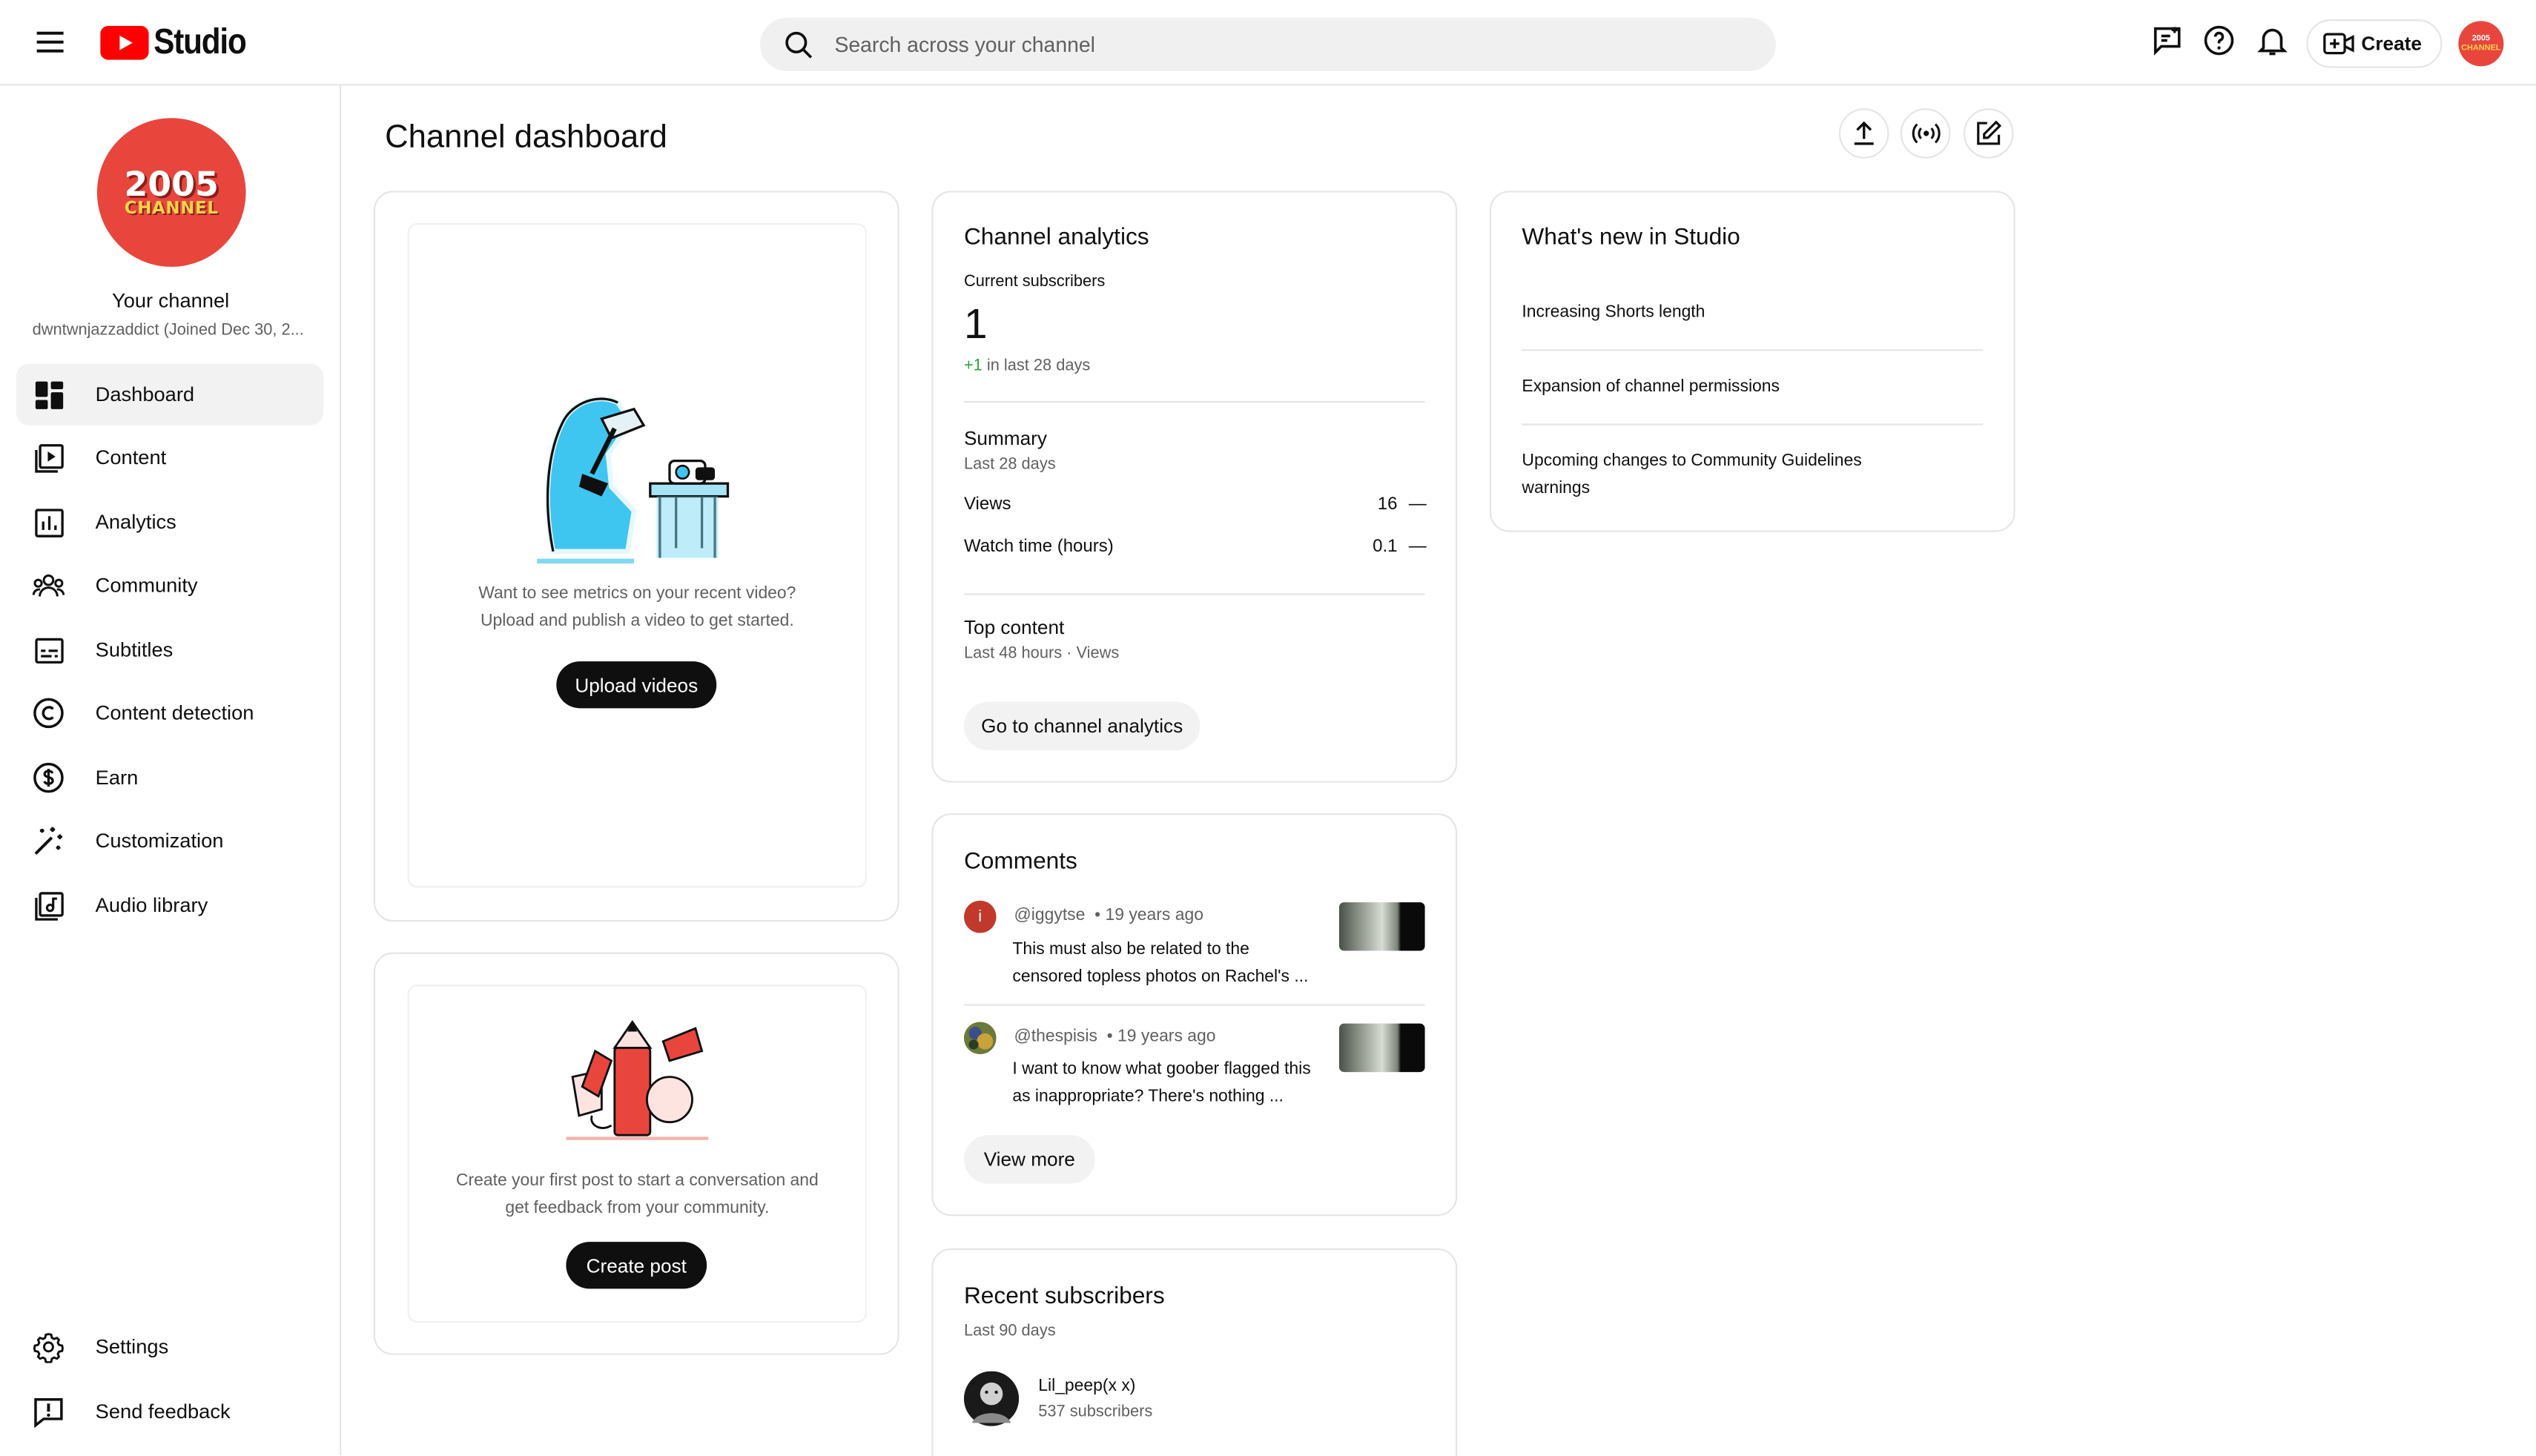 Image resolution: width=2536 pixels, height=1456 pixels. What do you see at coordinates (49, 394) in the screenshot?
I see `dashboard-icon` at bounding box center [49, 394].